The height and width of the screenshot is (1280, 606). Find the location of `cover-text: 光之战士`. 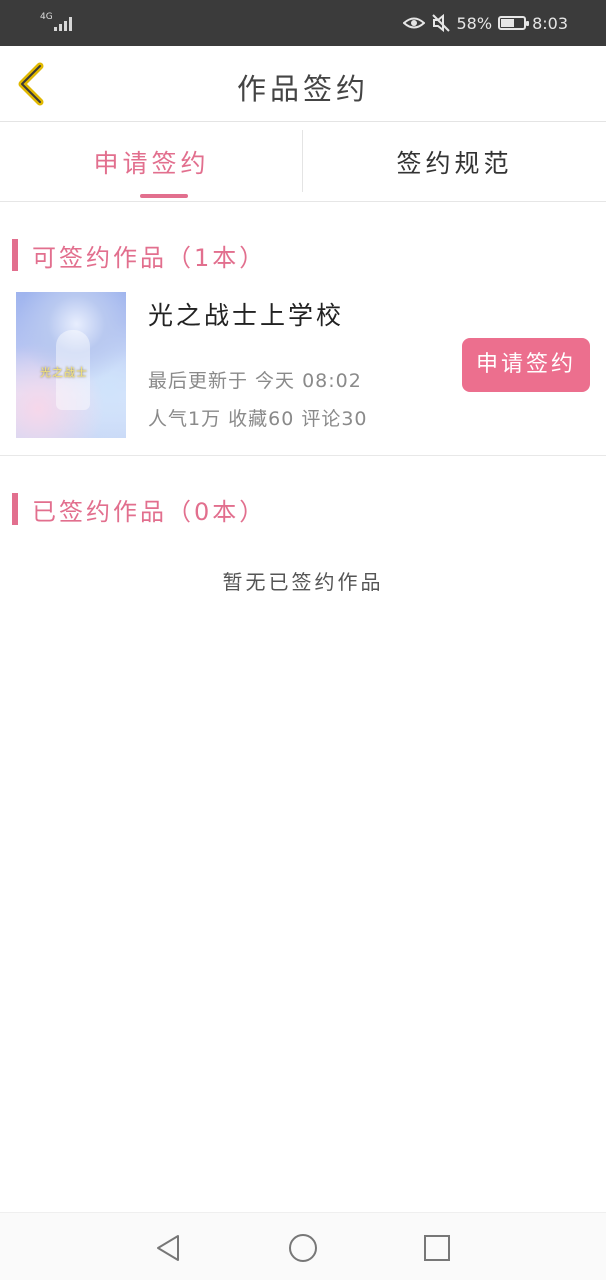

cover-text: 光之战士 is located at coordinates (64, 372).